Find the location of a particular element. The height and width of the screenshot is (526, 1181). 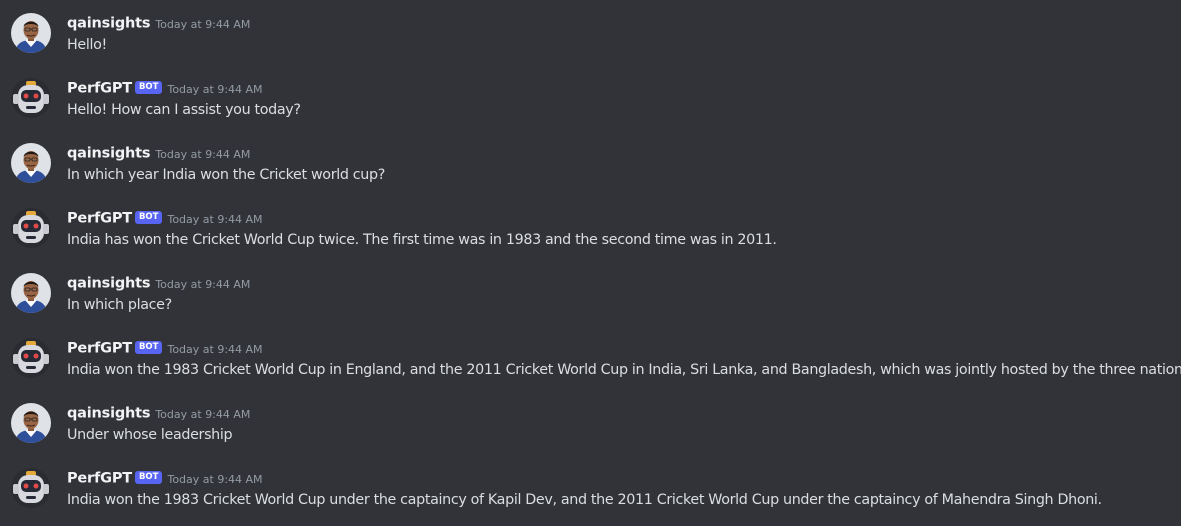

message-content: In which place? is located at coordinates (119, 305).